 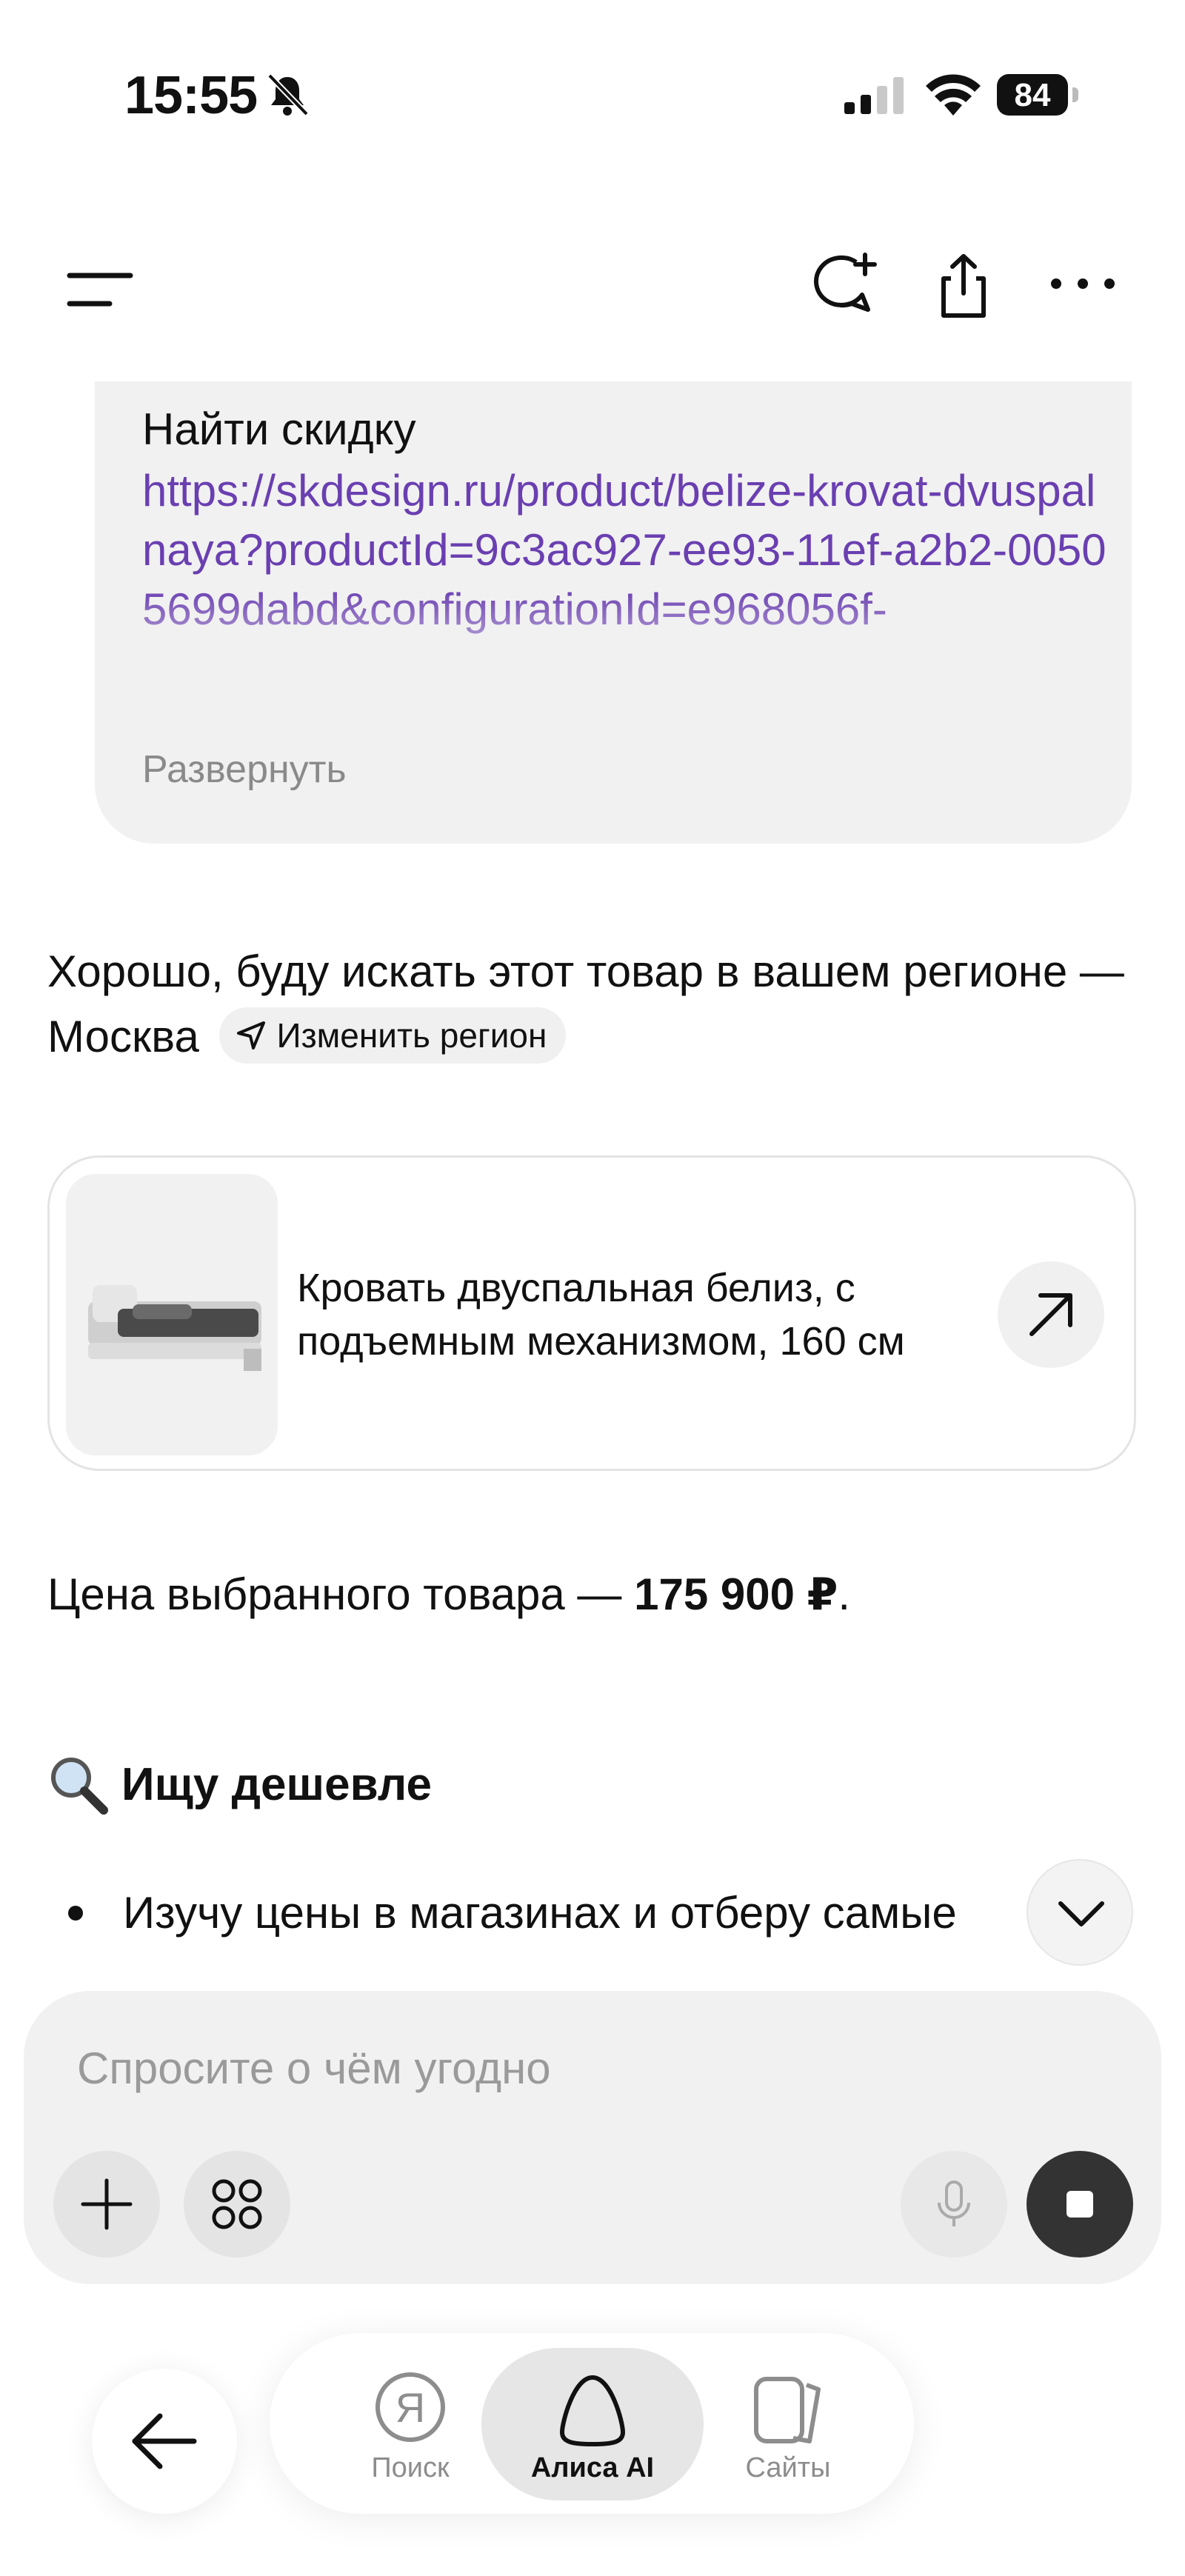 I want to click on svg-text: Я, so click(x=410, y=2407).